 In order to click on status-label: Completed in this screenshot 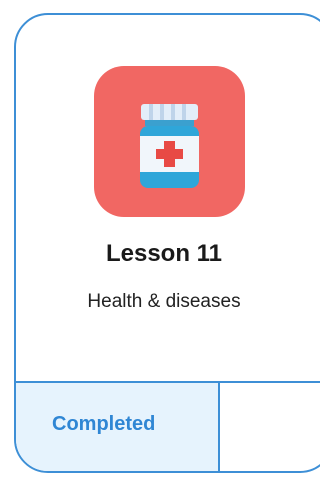, I will do `click(104, 423)`.